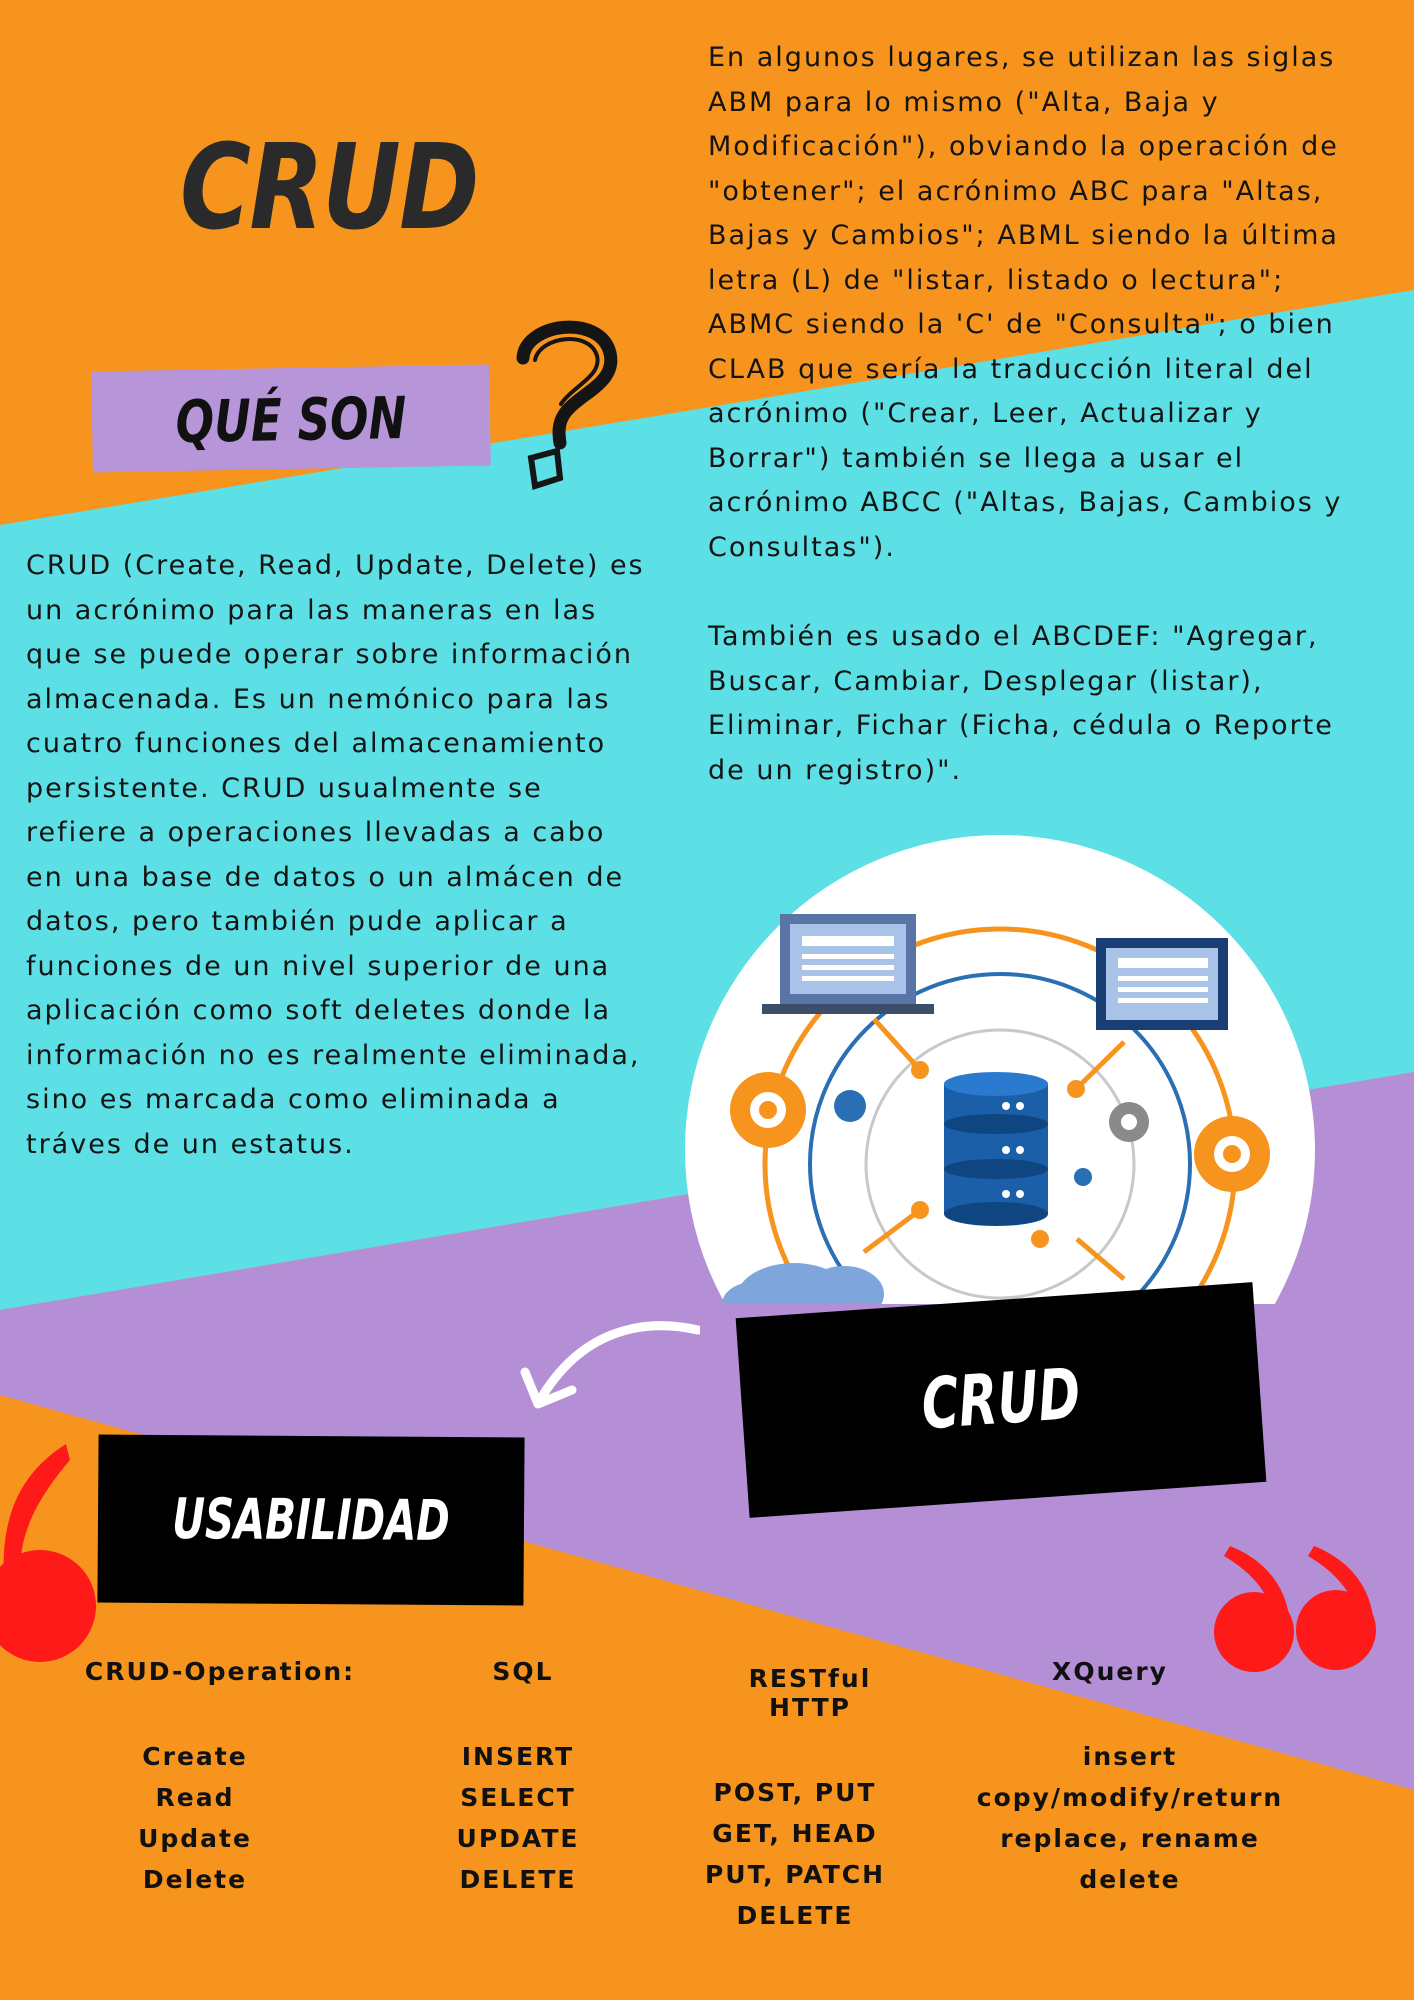 This screenshot has width=1414, height=2000. Describe the element at coordinates (48, 1553) in the screenshot. I see `open-quote-icon` at that location.